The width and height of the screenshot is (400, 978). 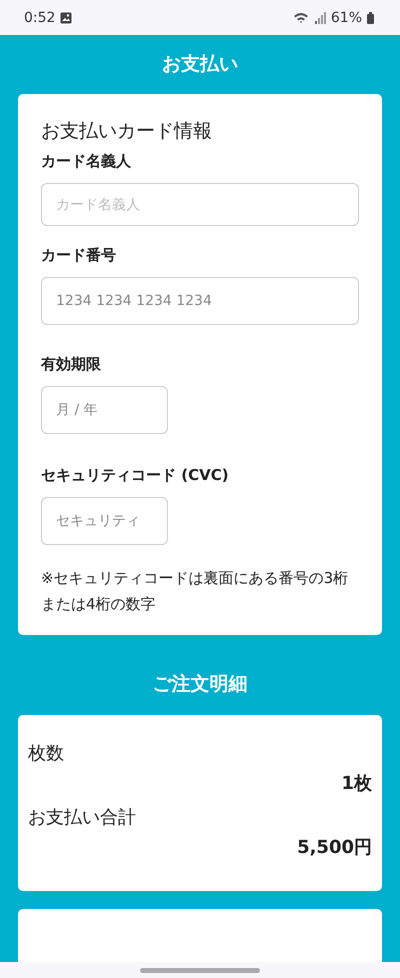 What do you see at coordinates (135, 475) in the screenshot?
I see `field-label: セキュリティコード (CVC)` at bounding box center [135, 475].